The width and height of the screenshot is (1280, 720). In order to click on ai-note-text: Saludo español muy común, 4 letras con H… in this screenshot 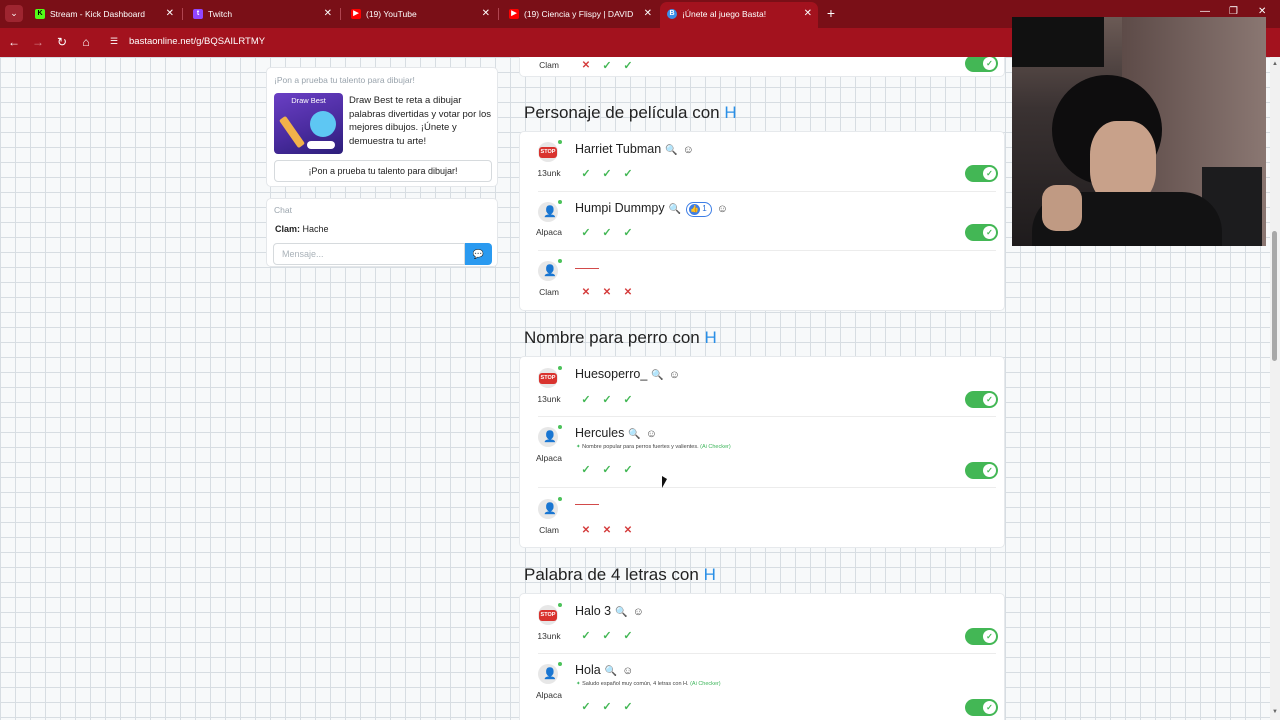, I will do `click(635, 684)`.